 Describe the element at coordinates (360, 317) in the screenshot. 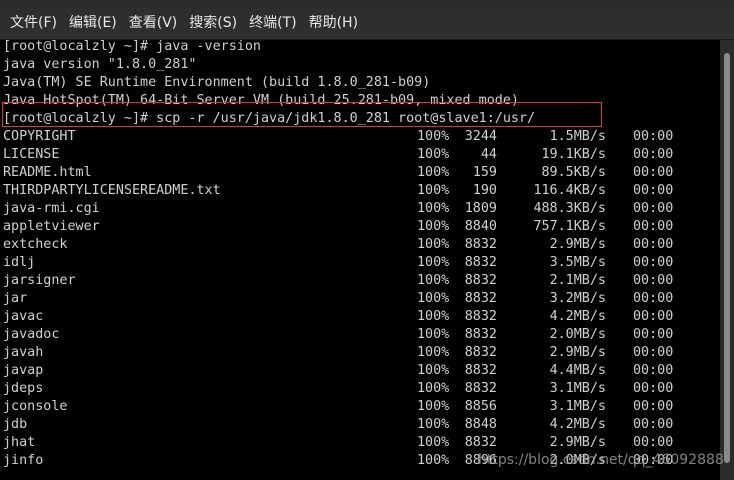

I see `file-transfer-row: javac 100% 8832 4.2MB/s 00:00` at that location.